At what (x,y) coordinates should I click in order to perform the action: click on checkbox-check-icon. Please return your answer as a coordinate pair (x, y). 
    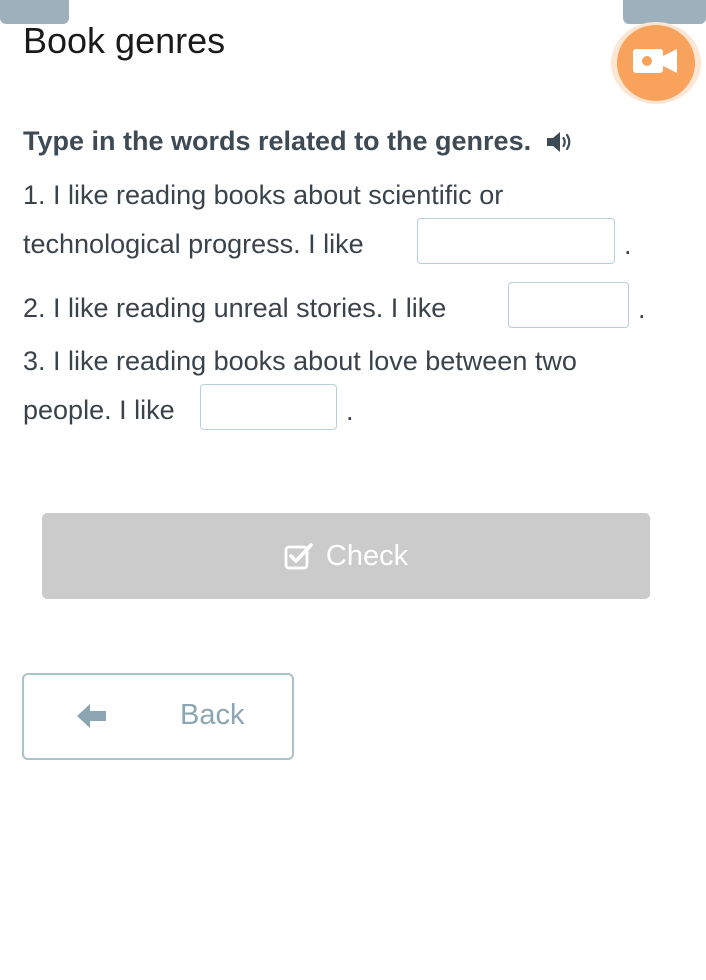
    Looking at the image, I should click on (299, 556).